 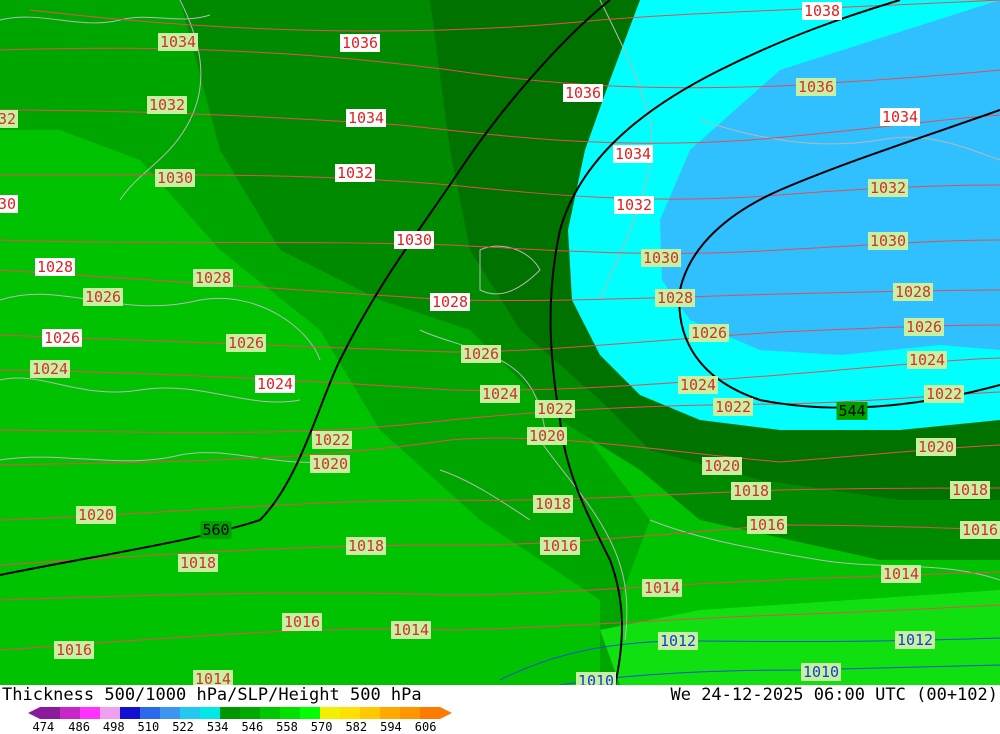 I want to click on legend-tick: 474, so click(x=43, y=727).